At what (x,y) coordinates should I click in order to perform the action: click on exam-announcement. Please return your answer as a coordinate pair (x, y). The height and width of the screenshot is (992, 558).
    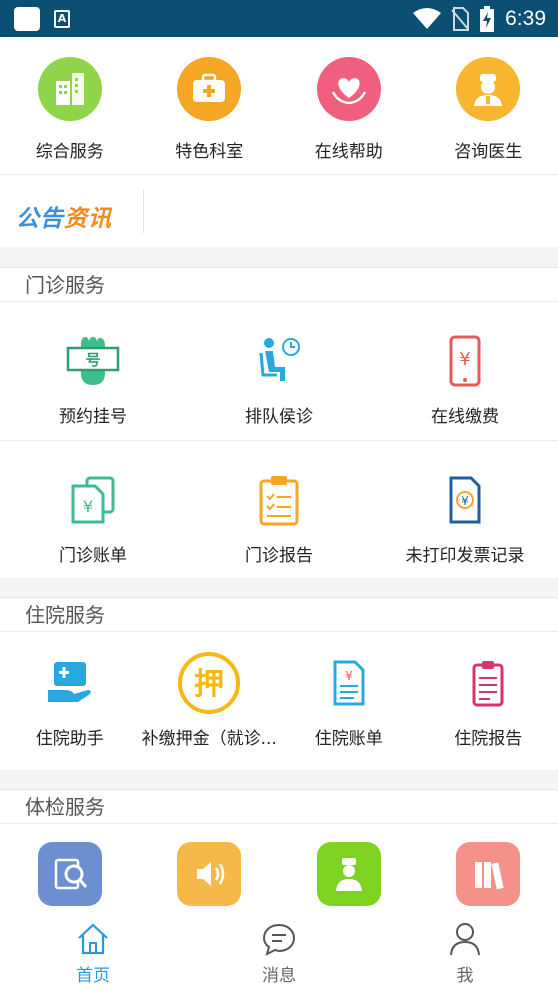
    Looking at the image, I should click on (210, 869).